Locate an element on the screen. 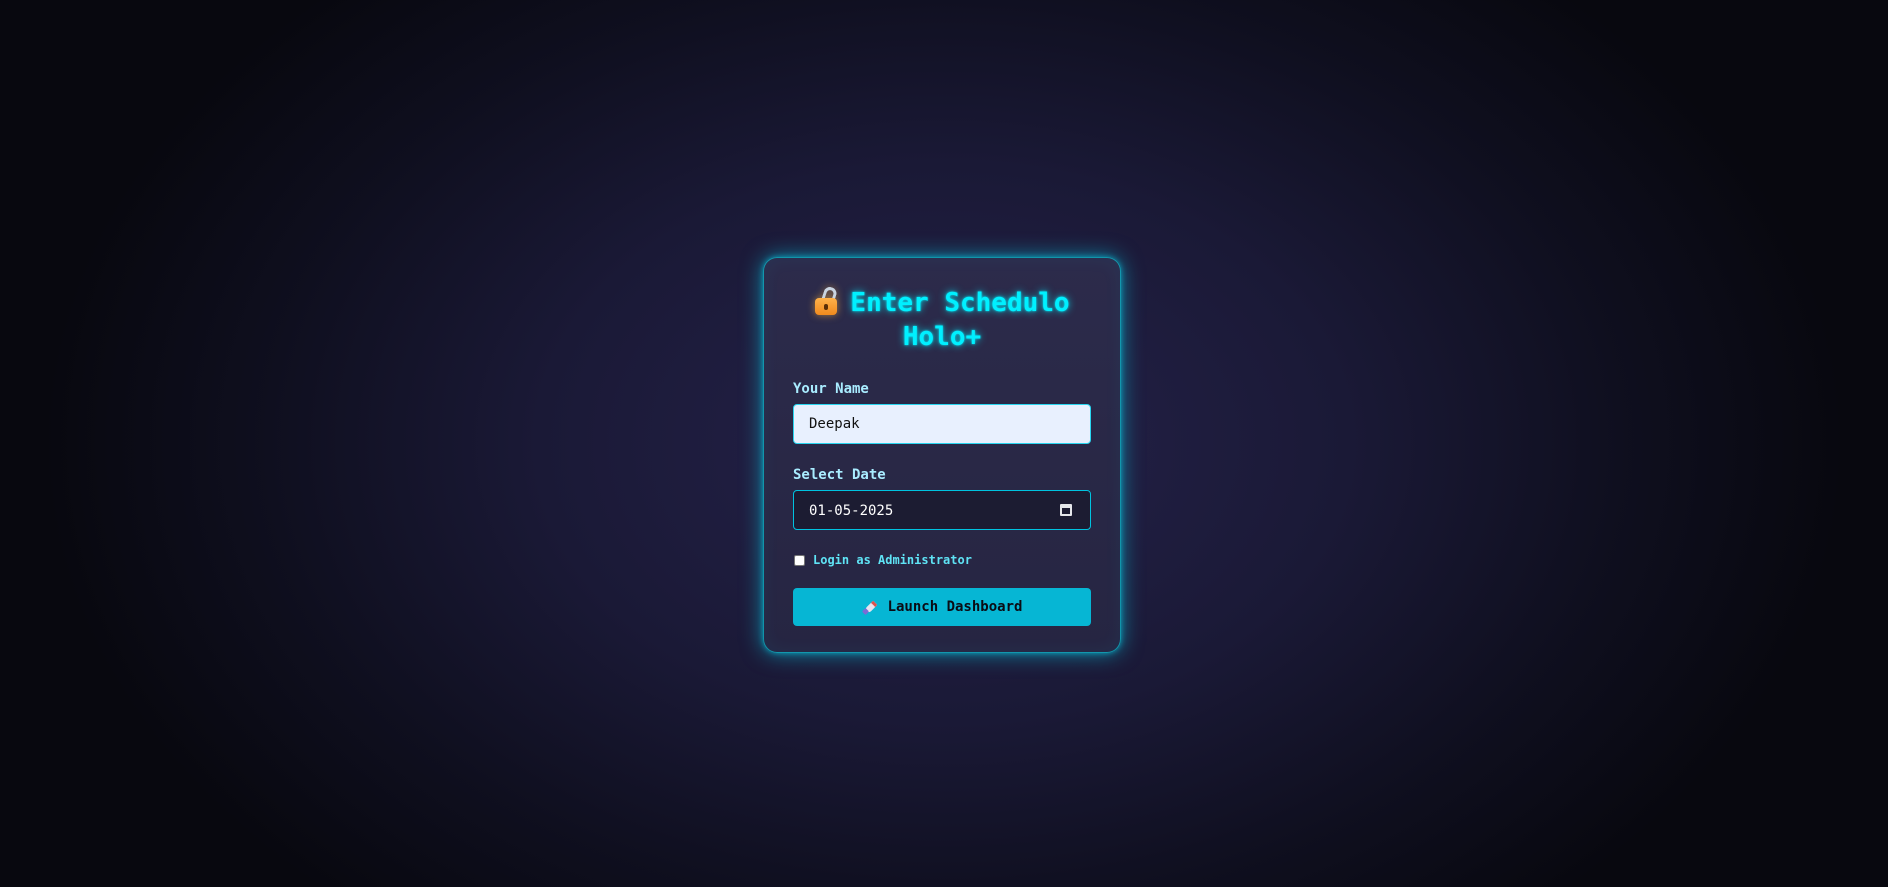 Image resolution: width=1888 pixels, height=887 pixels. rocket-icon is located at coordinates (869, 607).